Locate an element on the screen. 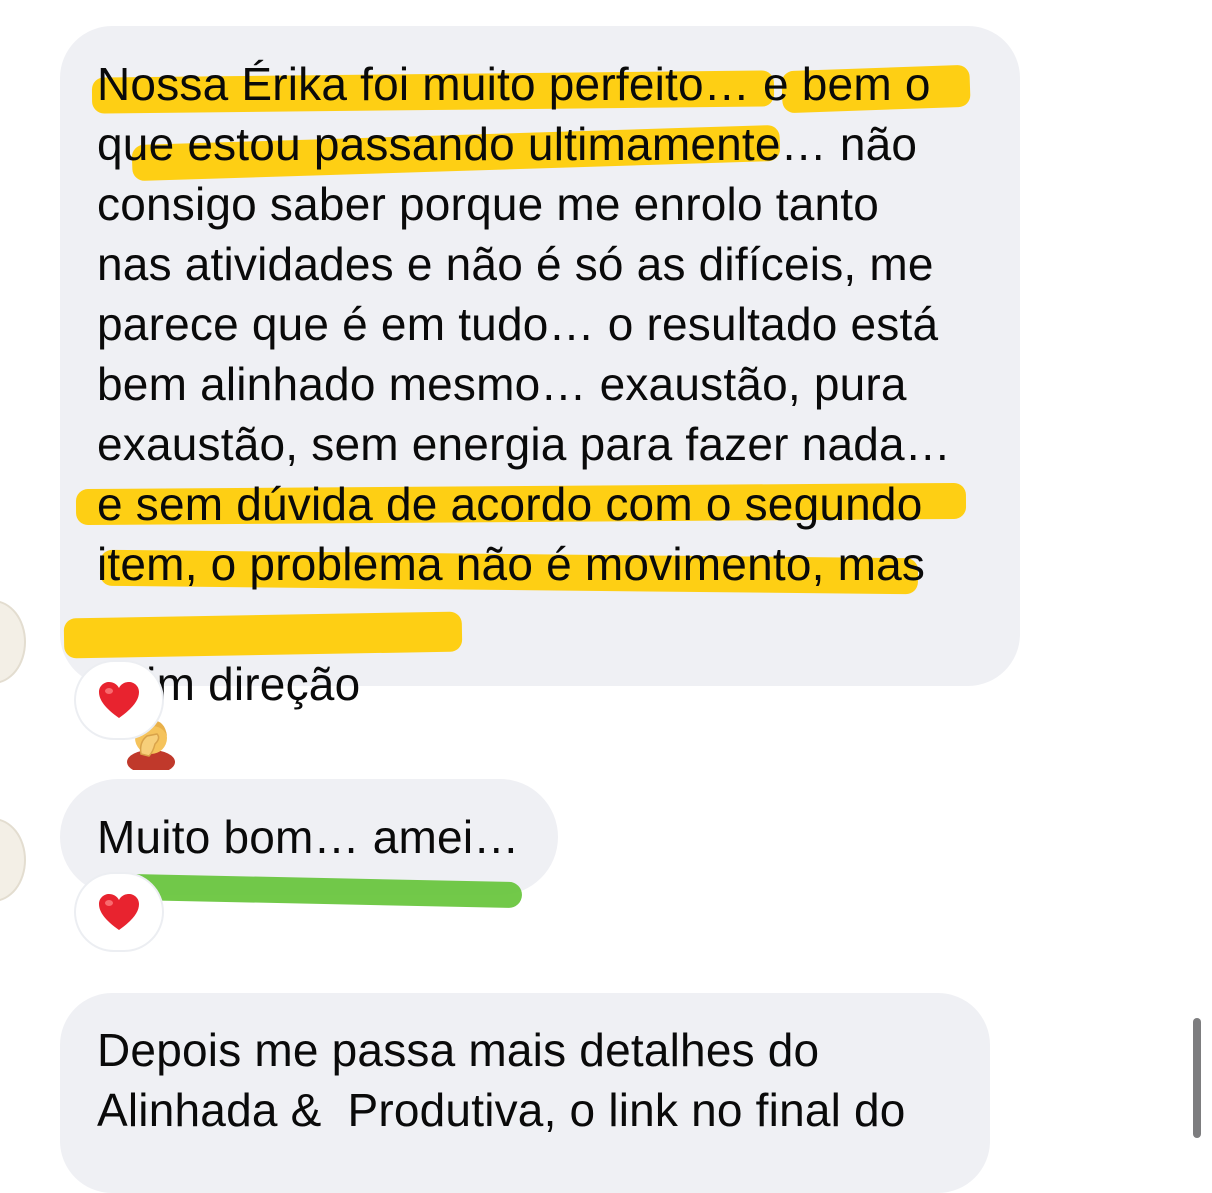  message-text-line: e sem dúvida de acordo com o segundo is located at coordinates (510, 504).